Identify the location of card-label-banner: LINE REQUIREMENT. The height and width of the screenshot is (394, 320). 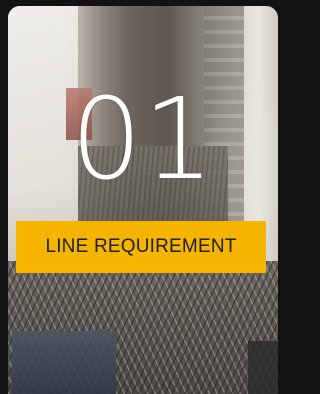
(141, 247).